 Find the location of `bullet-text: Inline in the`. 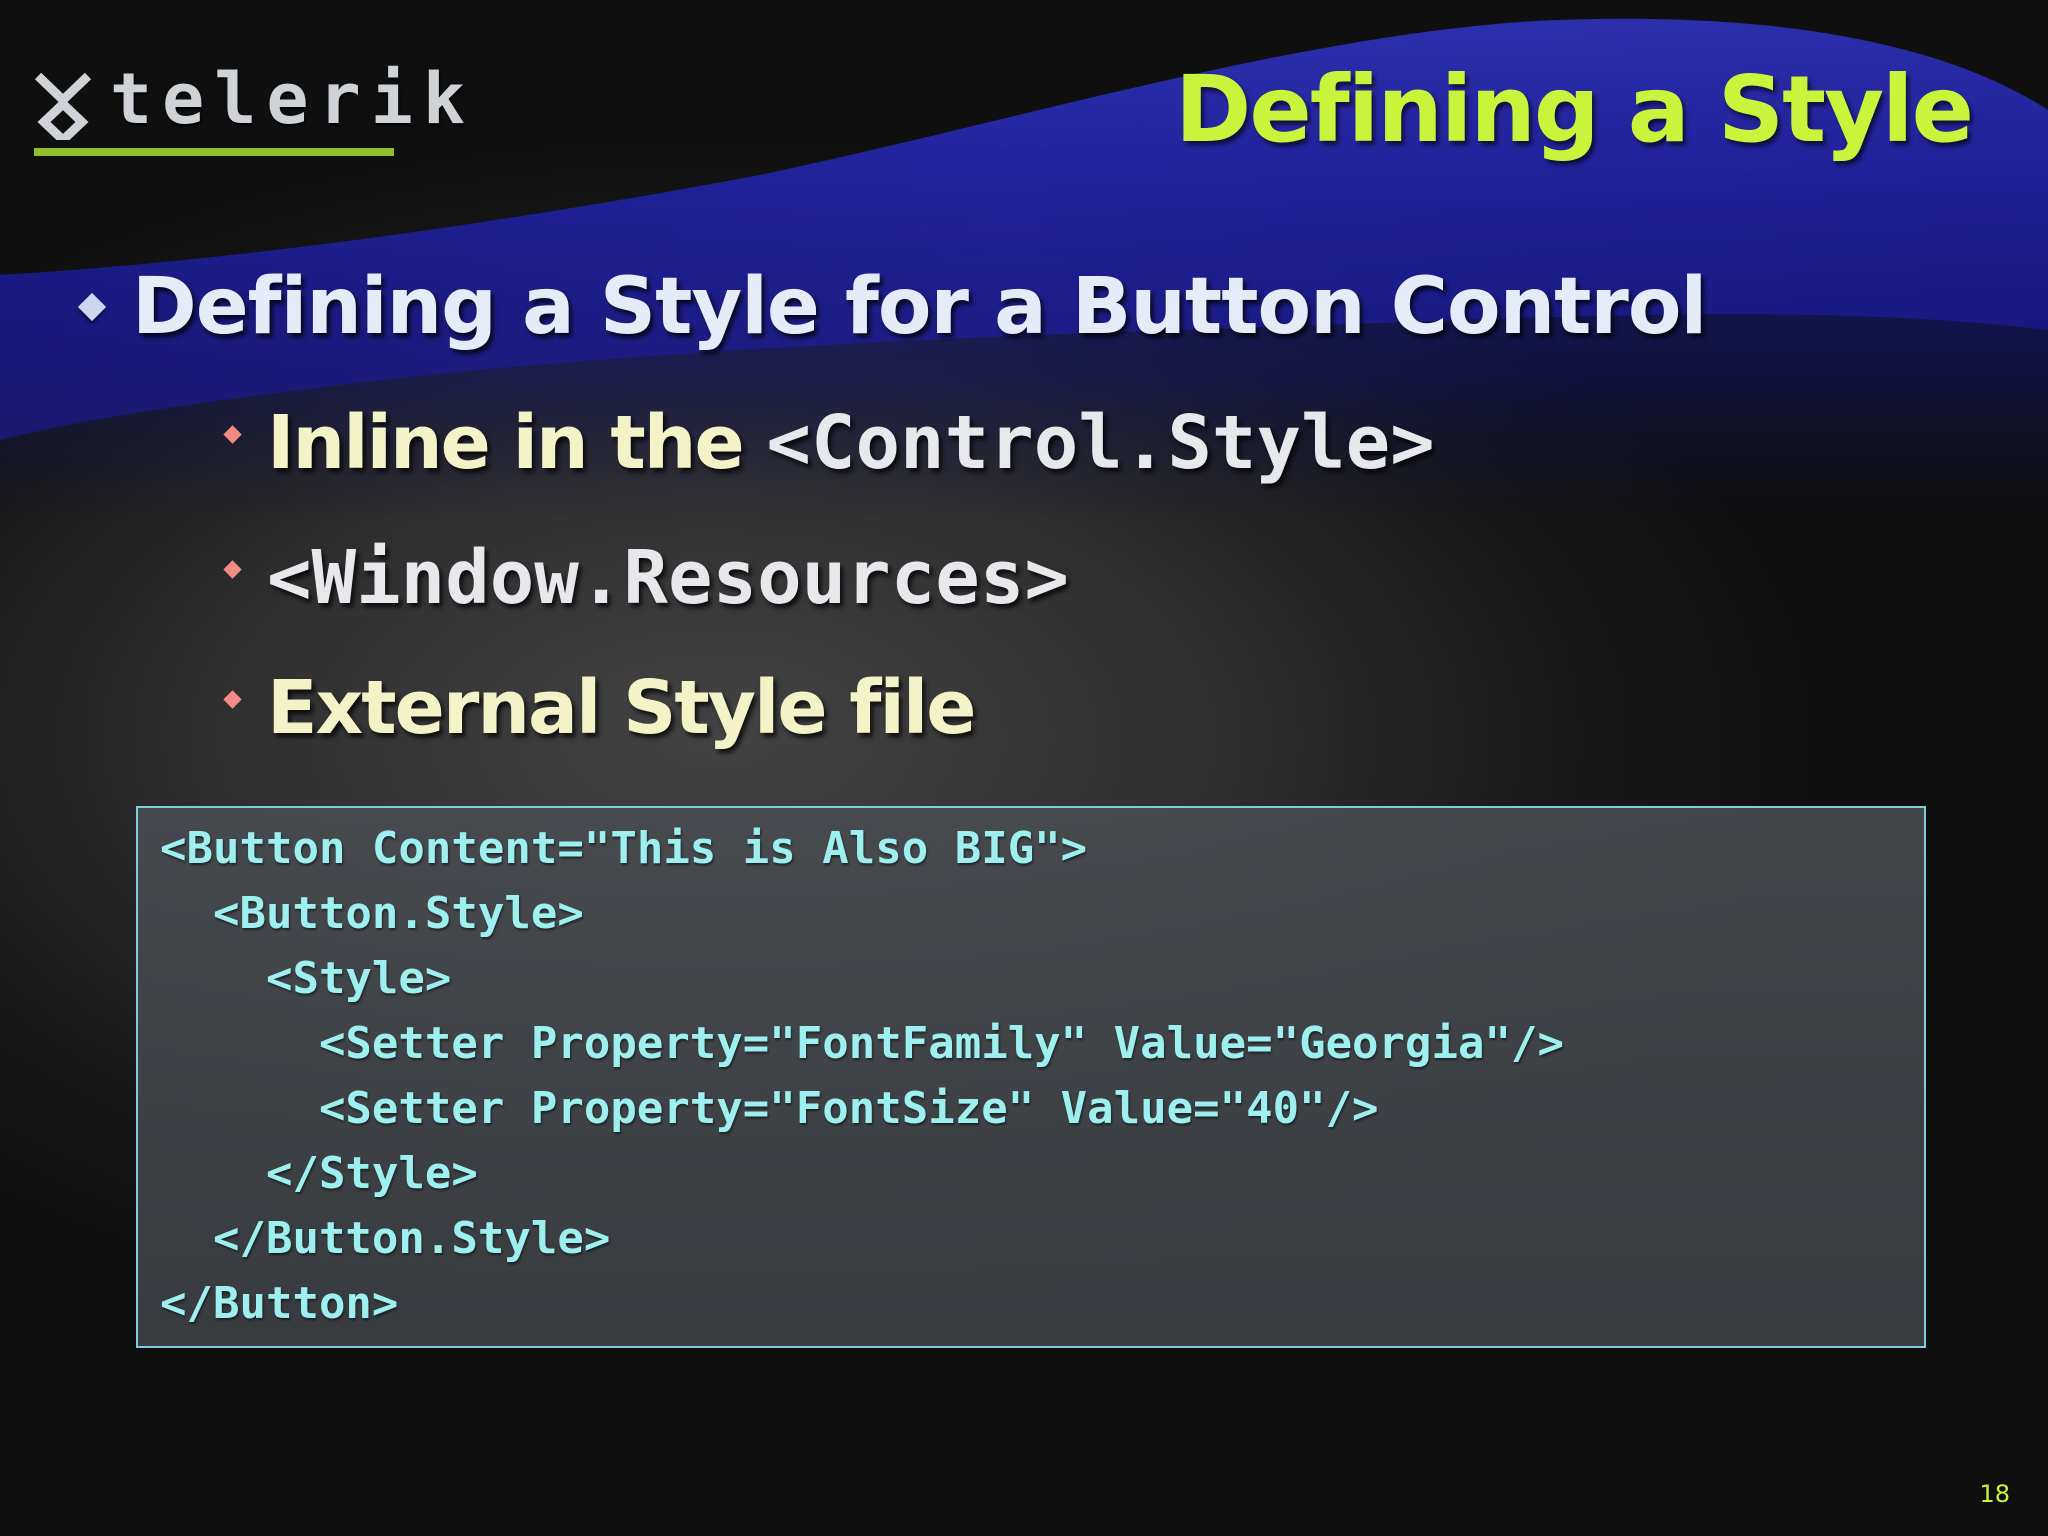

bullet-text: Inline in the is located at coordinates (517, 443).